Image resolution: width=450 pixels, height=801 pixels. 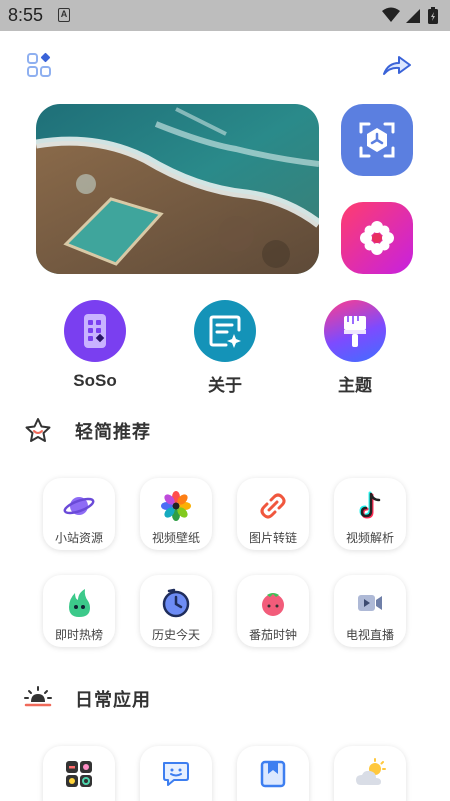 I want to click on tile-label: 视频壁纸, so click(x=175, y=538).